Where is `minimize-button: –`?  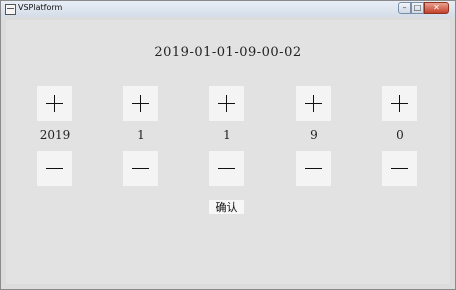 minimize-button: – is located at coordinates (404, 8).